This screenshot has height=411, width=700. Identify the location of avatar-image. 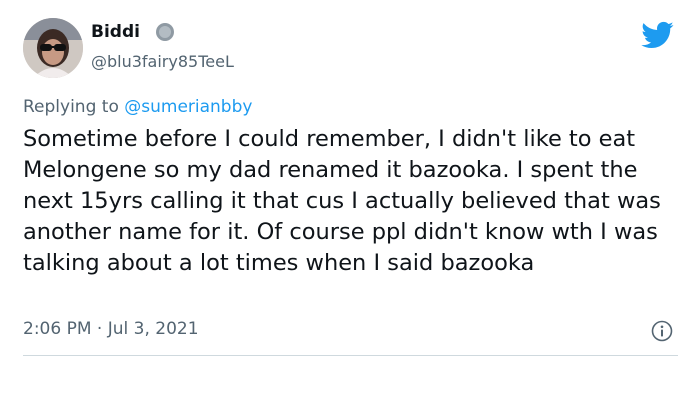
(53, 48).